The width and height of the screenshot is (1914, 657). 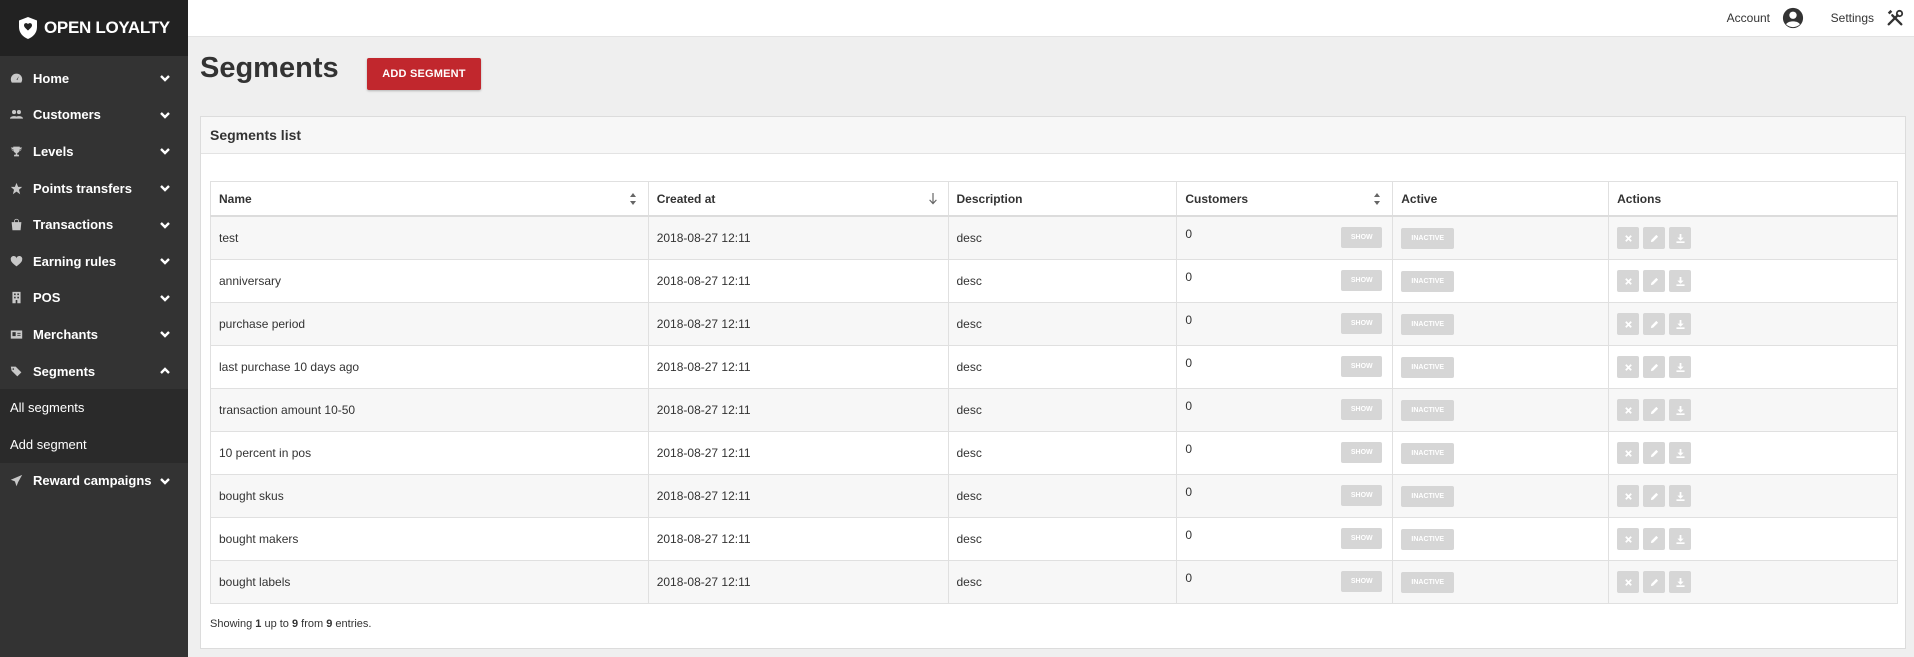 I want to click on page-title: Segments, so click(x=269, y=68).